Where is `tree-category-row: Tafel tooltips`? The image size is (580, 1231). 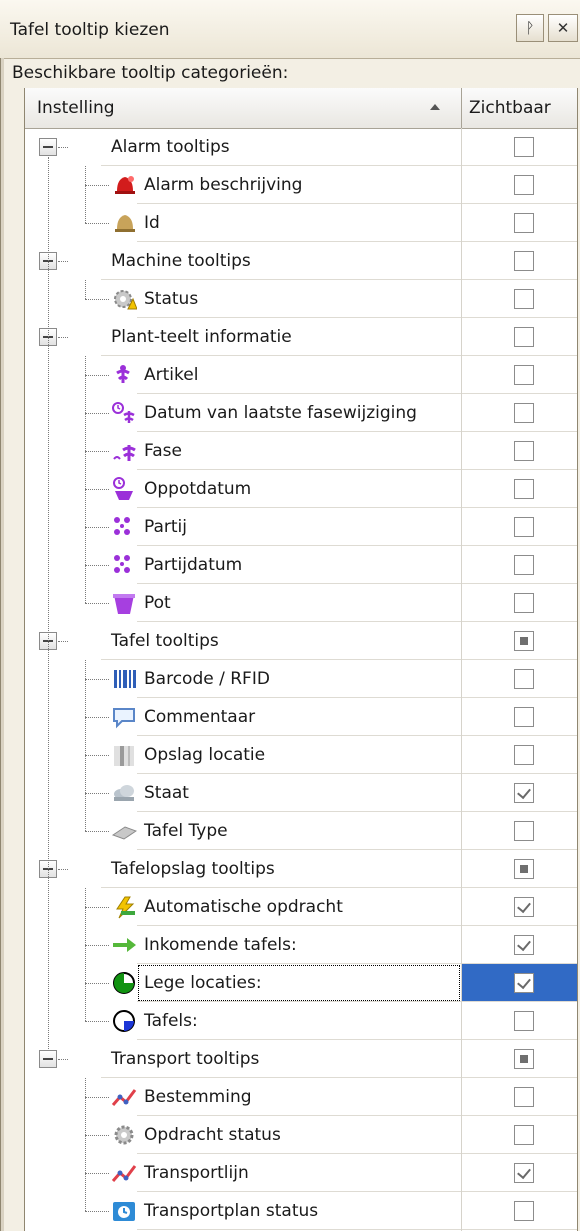 tree-category-row: Tafel tooltips is located at coordinates (301, 641).